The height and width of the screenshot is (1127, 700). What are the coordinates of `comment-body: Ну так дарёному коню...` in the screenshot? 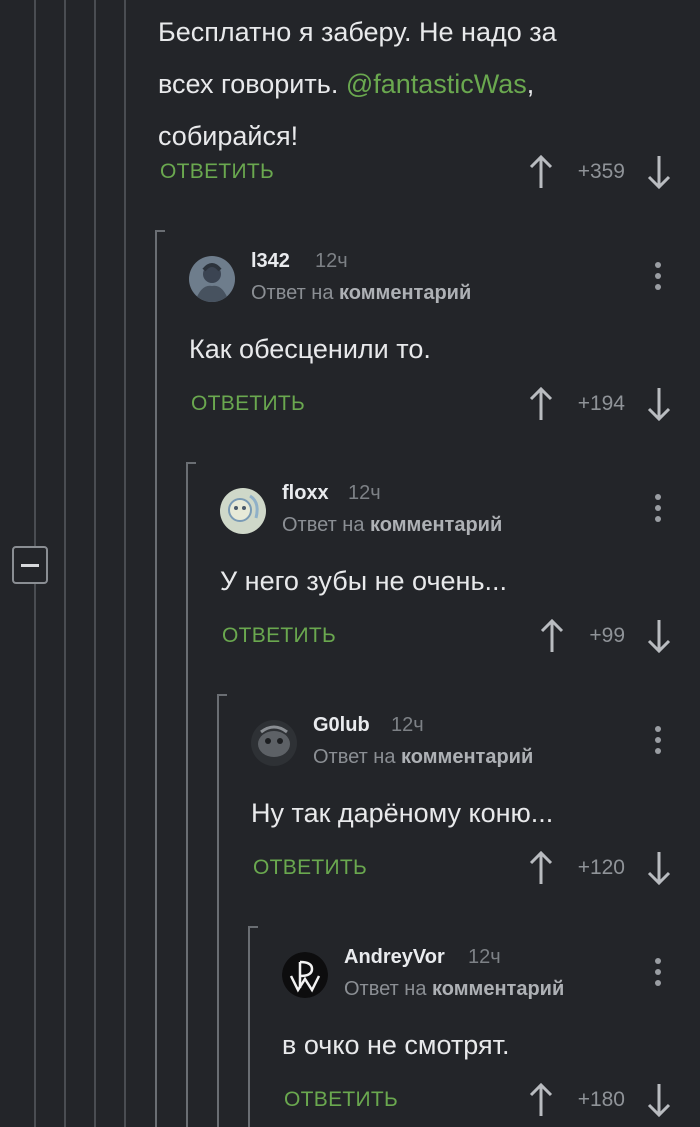 It's located at (402, 813).